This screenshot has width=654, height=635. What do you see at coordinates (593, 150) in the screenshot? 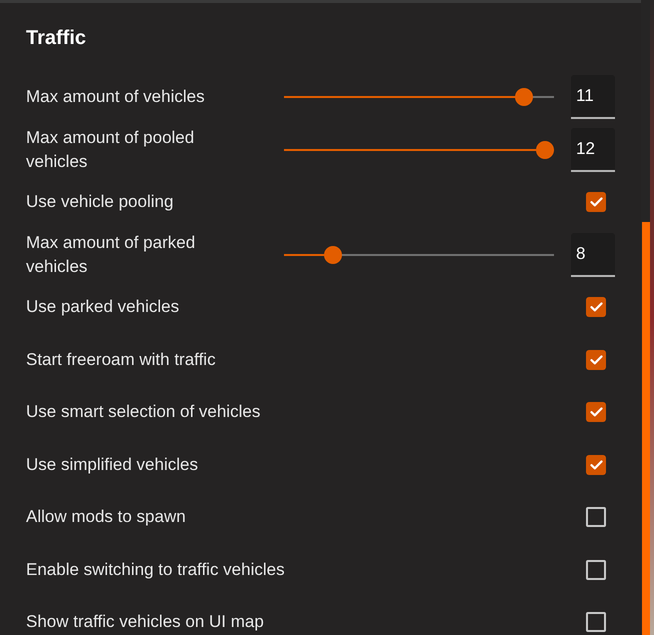
I see `value-field: 12` at bounding box center [593, 150].